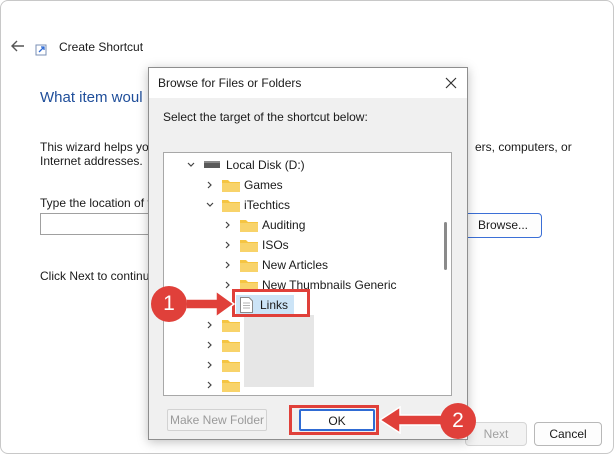 The height and width of the screenshot is (454, 614). What do you see at coordinates (445, 274) in the screenshot?
I see `tree-scrollbar` at bounding box center [445, 274].